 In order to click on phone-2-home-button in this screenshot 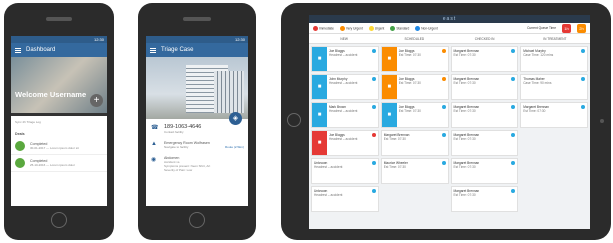, I will do `click(197, 220)`.